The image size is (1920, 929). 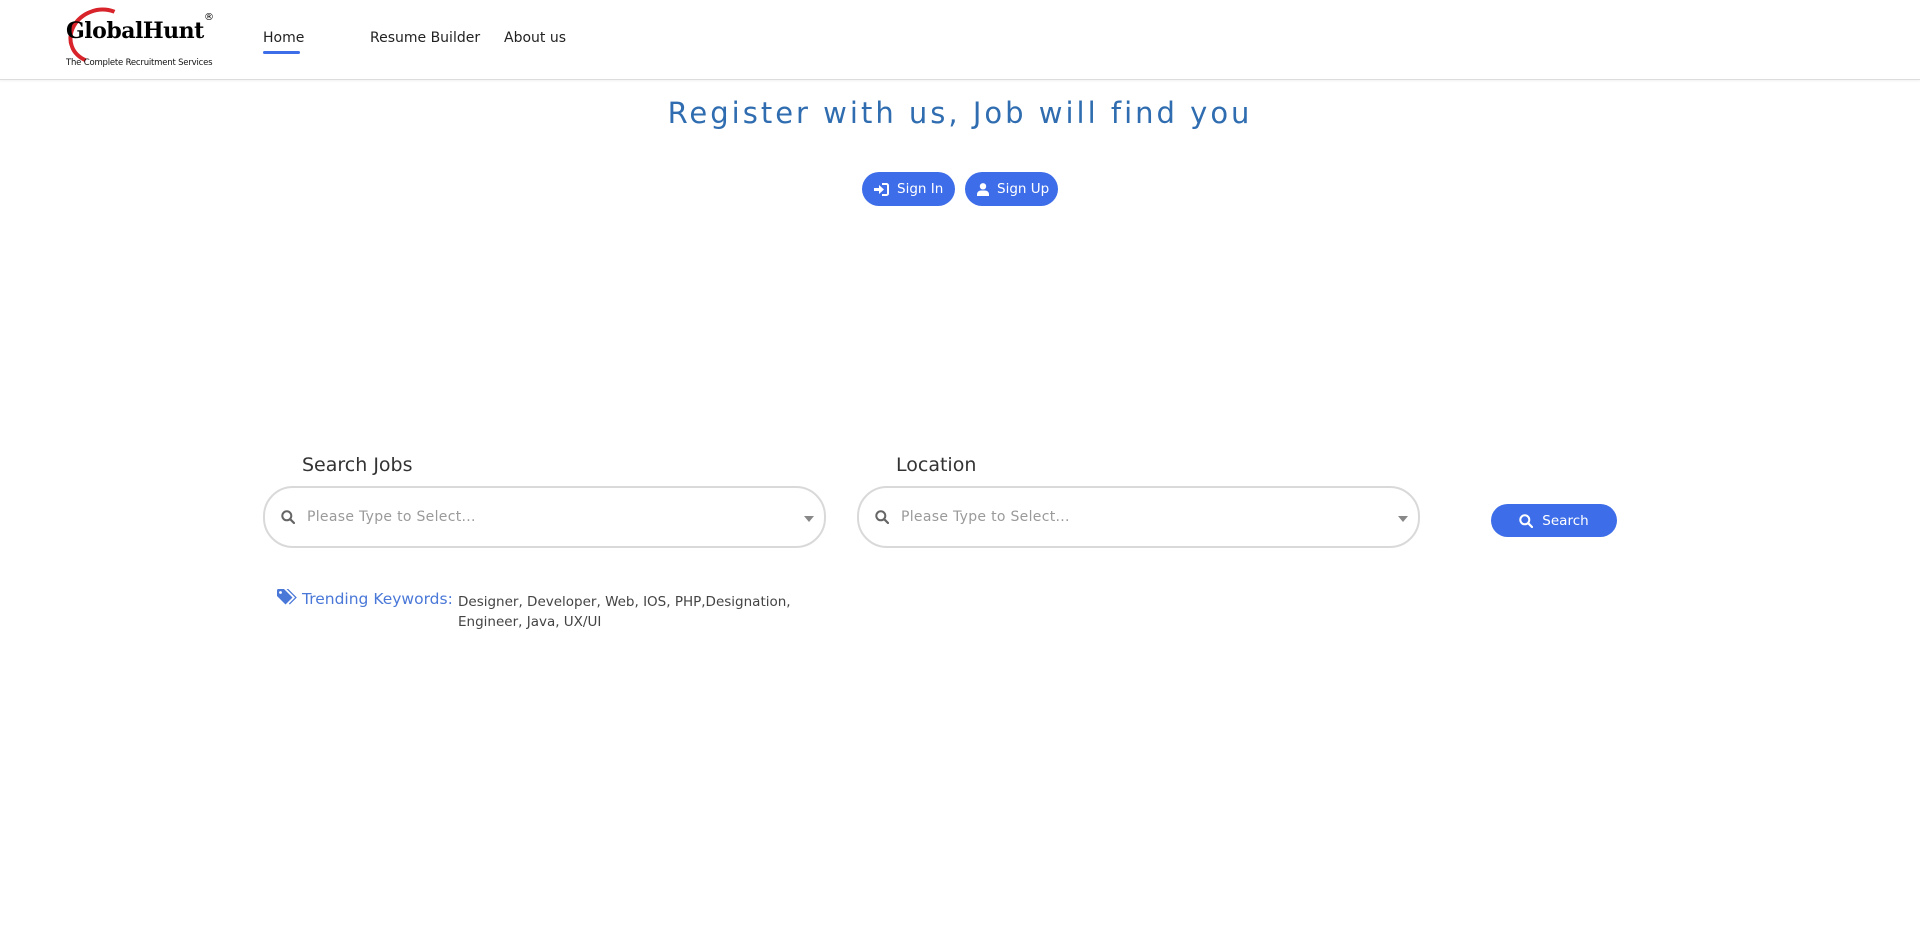 I want to click on nav-about-us: About us, so click(x=535, y=38).